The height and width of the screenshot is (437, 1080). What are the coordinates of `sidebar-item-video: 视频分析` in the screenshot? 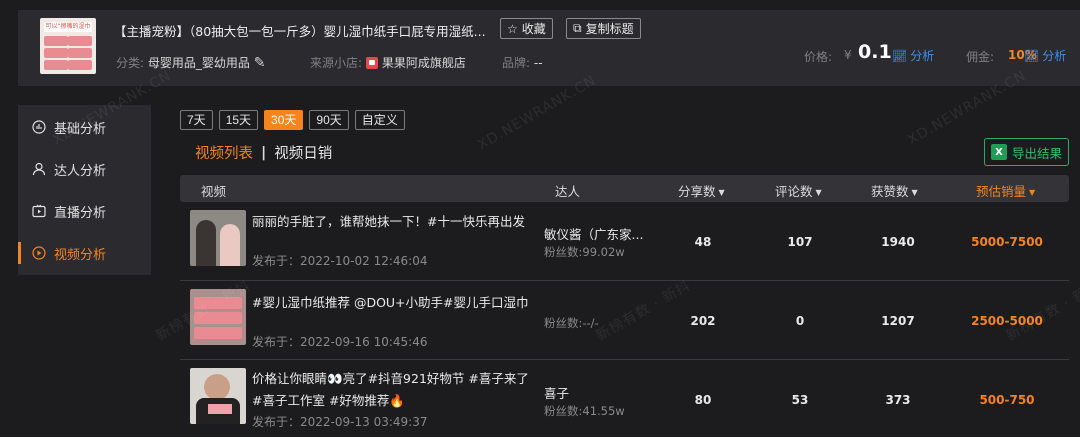 It's located at (84, 253).